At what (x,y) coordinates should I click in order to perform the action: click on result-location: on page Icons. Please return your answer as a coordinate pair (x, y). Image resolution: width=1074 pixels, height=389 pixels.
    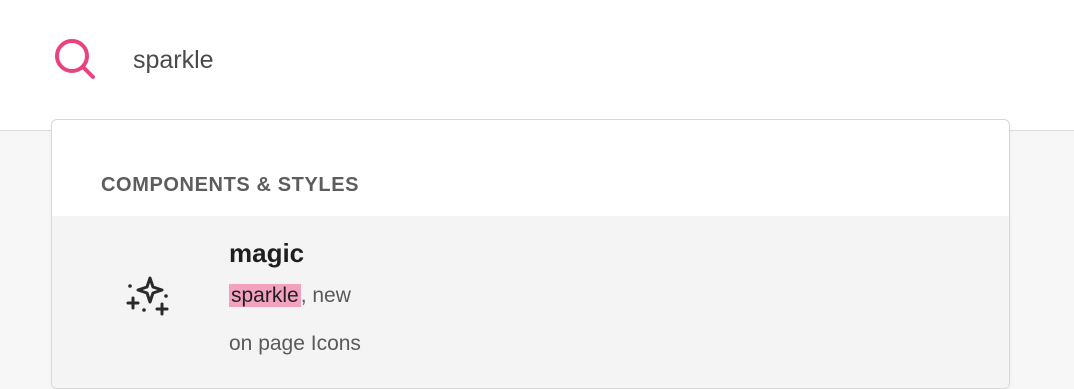
    Looking at the image, I should click on (295, 343).